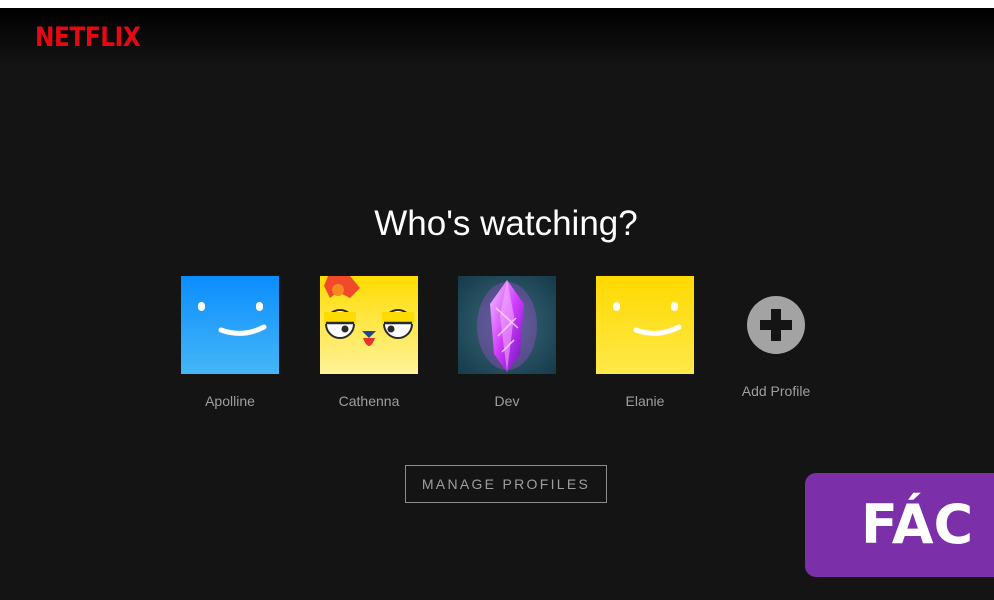 The width and height of the screenshot is (994, 600). I want to click on add-profile-button: Add Profile, so click(776, 347).